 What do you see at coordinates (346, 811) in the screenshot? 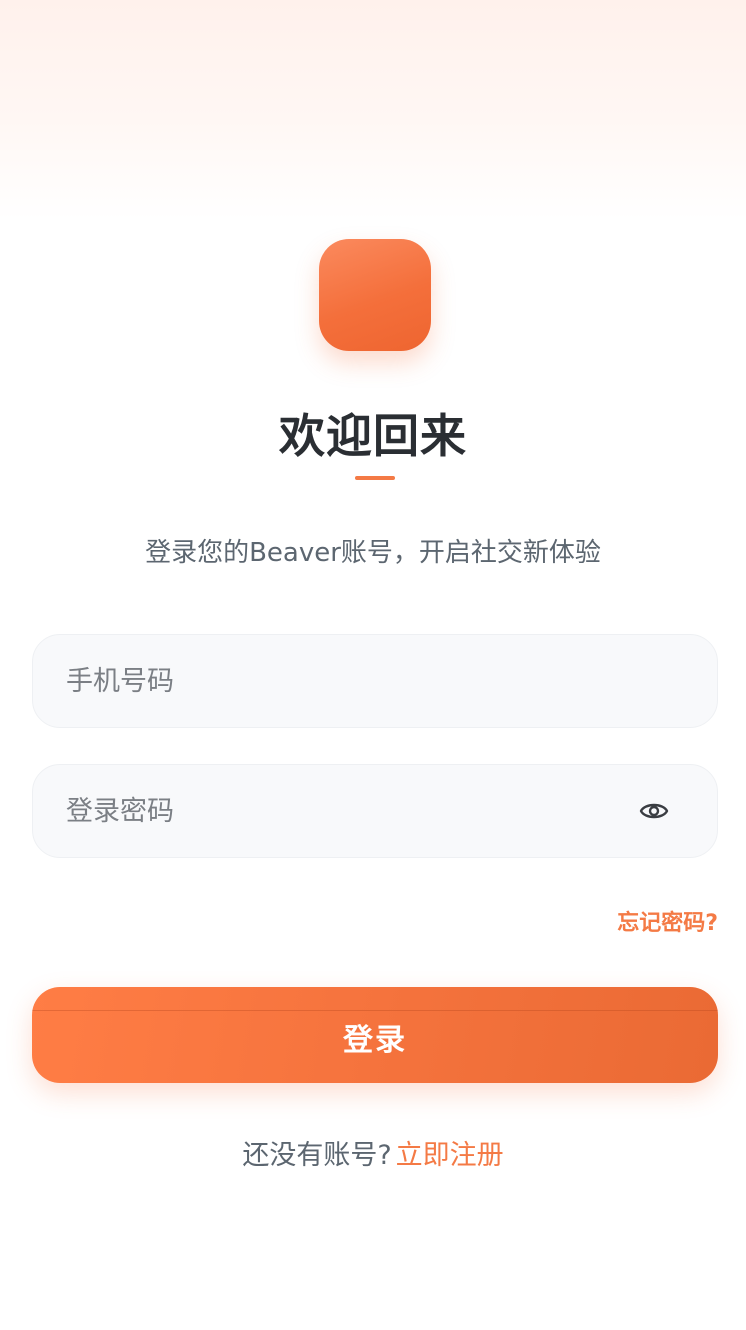
I see `password-input` at bounding box center [346, 811].